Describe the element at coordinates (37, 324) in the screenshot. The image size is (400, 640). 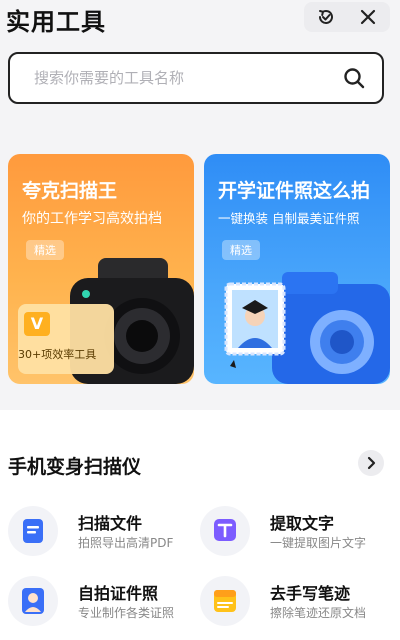
I see `badge-v-mark: V` at that location.